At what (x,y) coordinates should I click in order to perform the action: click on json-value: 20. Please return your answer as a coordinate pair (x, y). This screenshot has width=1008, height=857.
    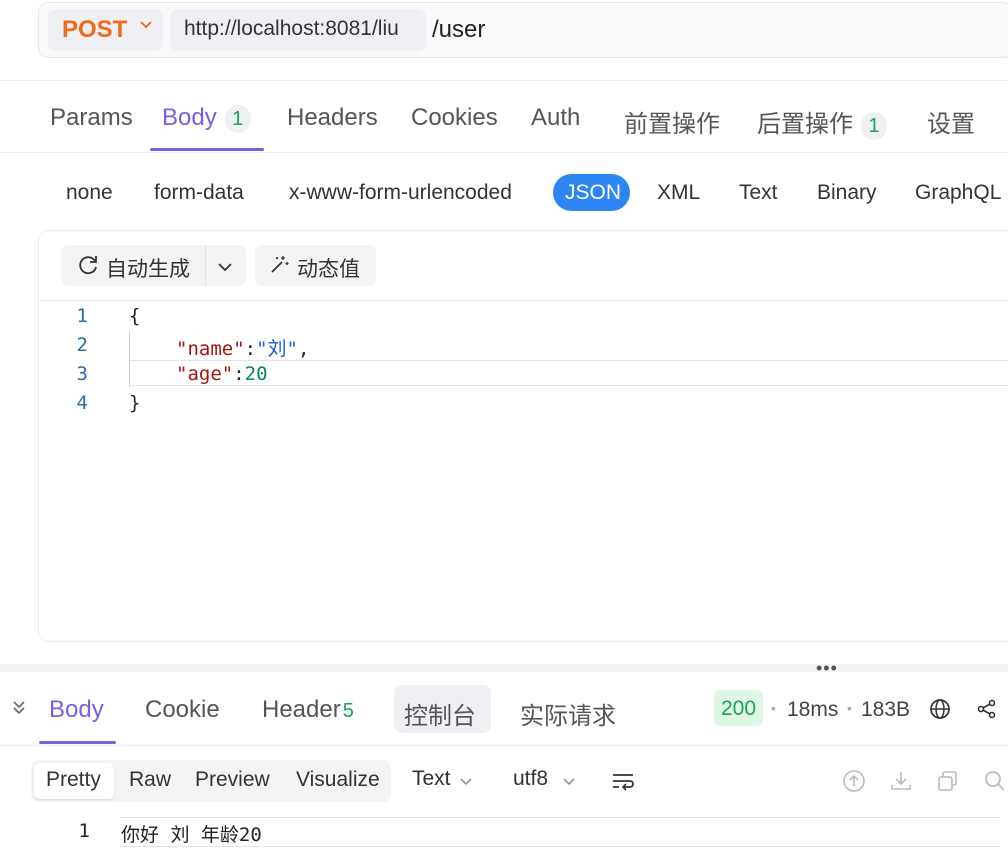
    Looking at the image, I should click on (256, 374).